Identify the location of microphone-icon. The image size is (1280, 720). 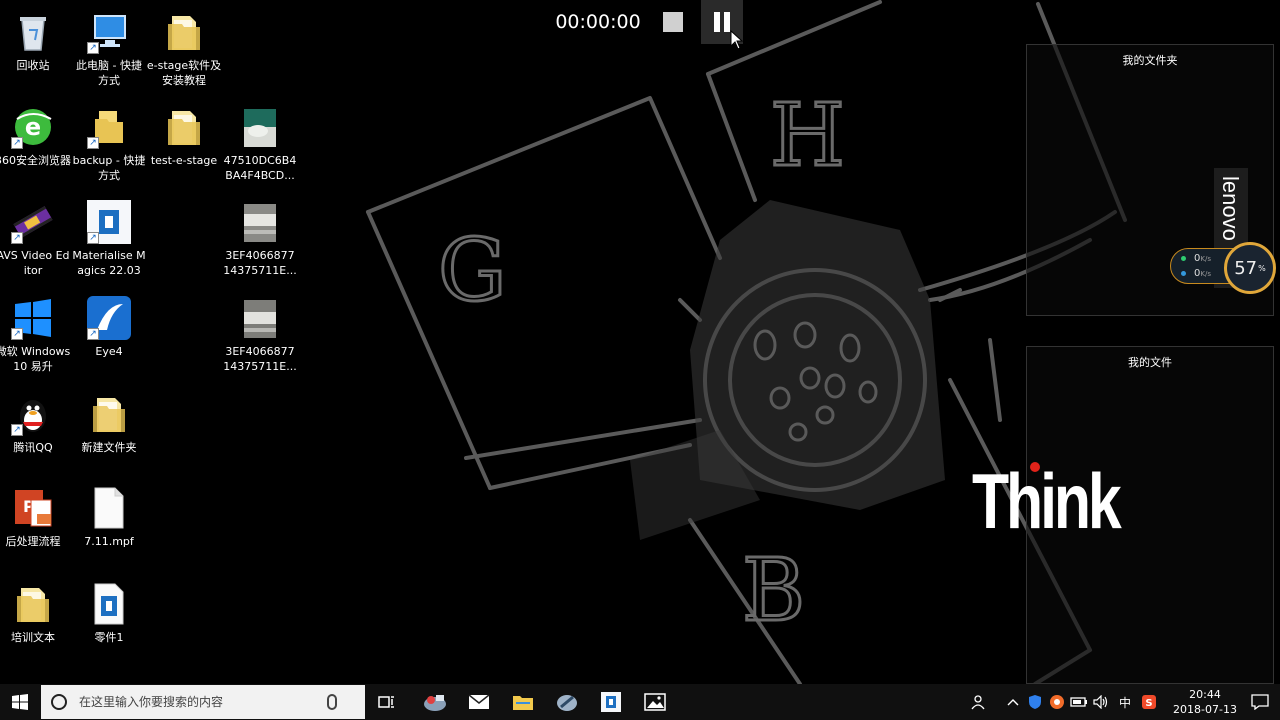
(332, 702).